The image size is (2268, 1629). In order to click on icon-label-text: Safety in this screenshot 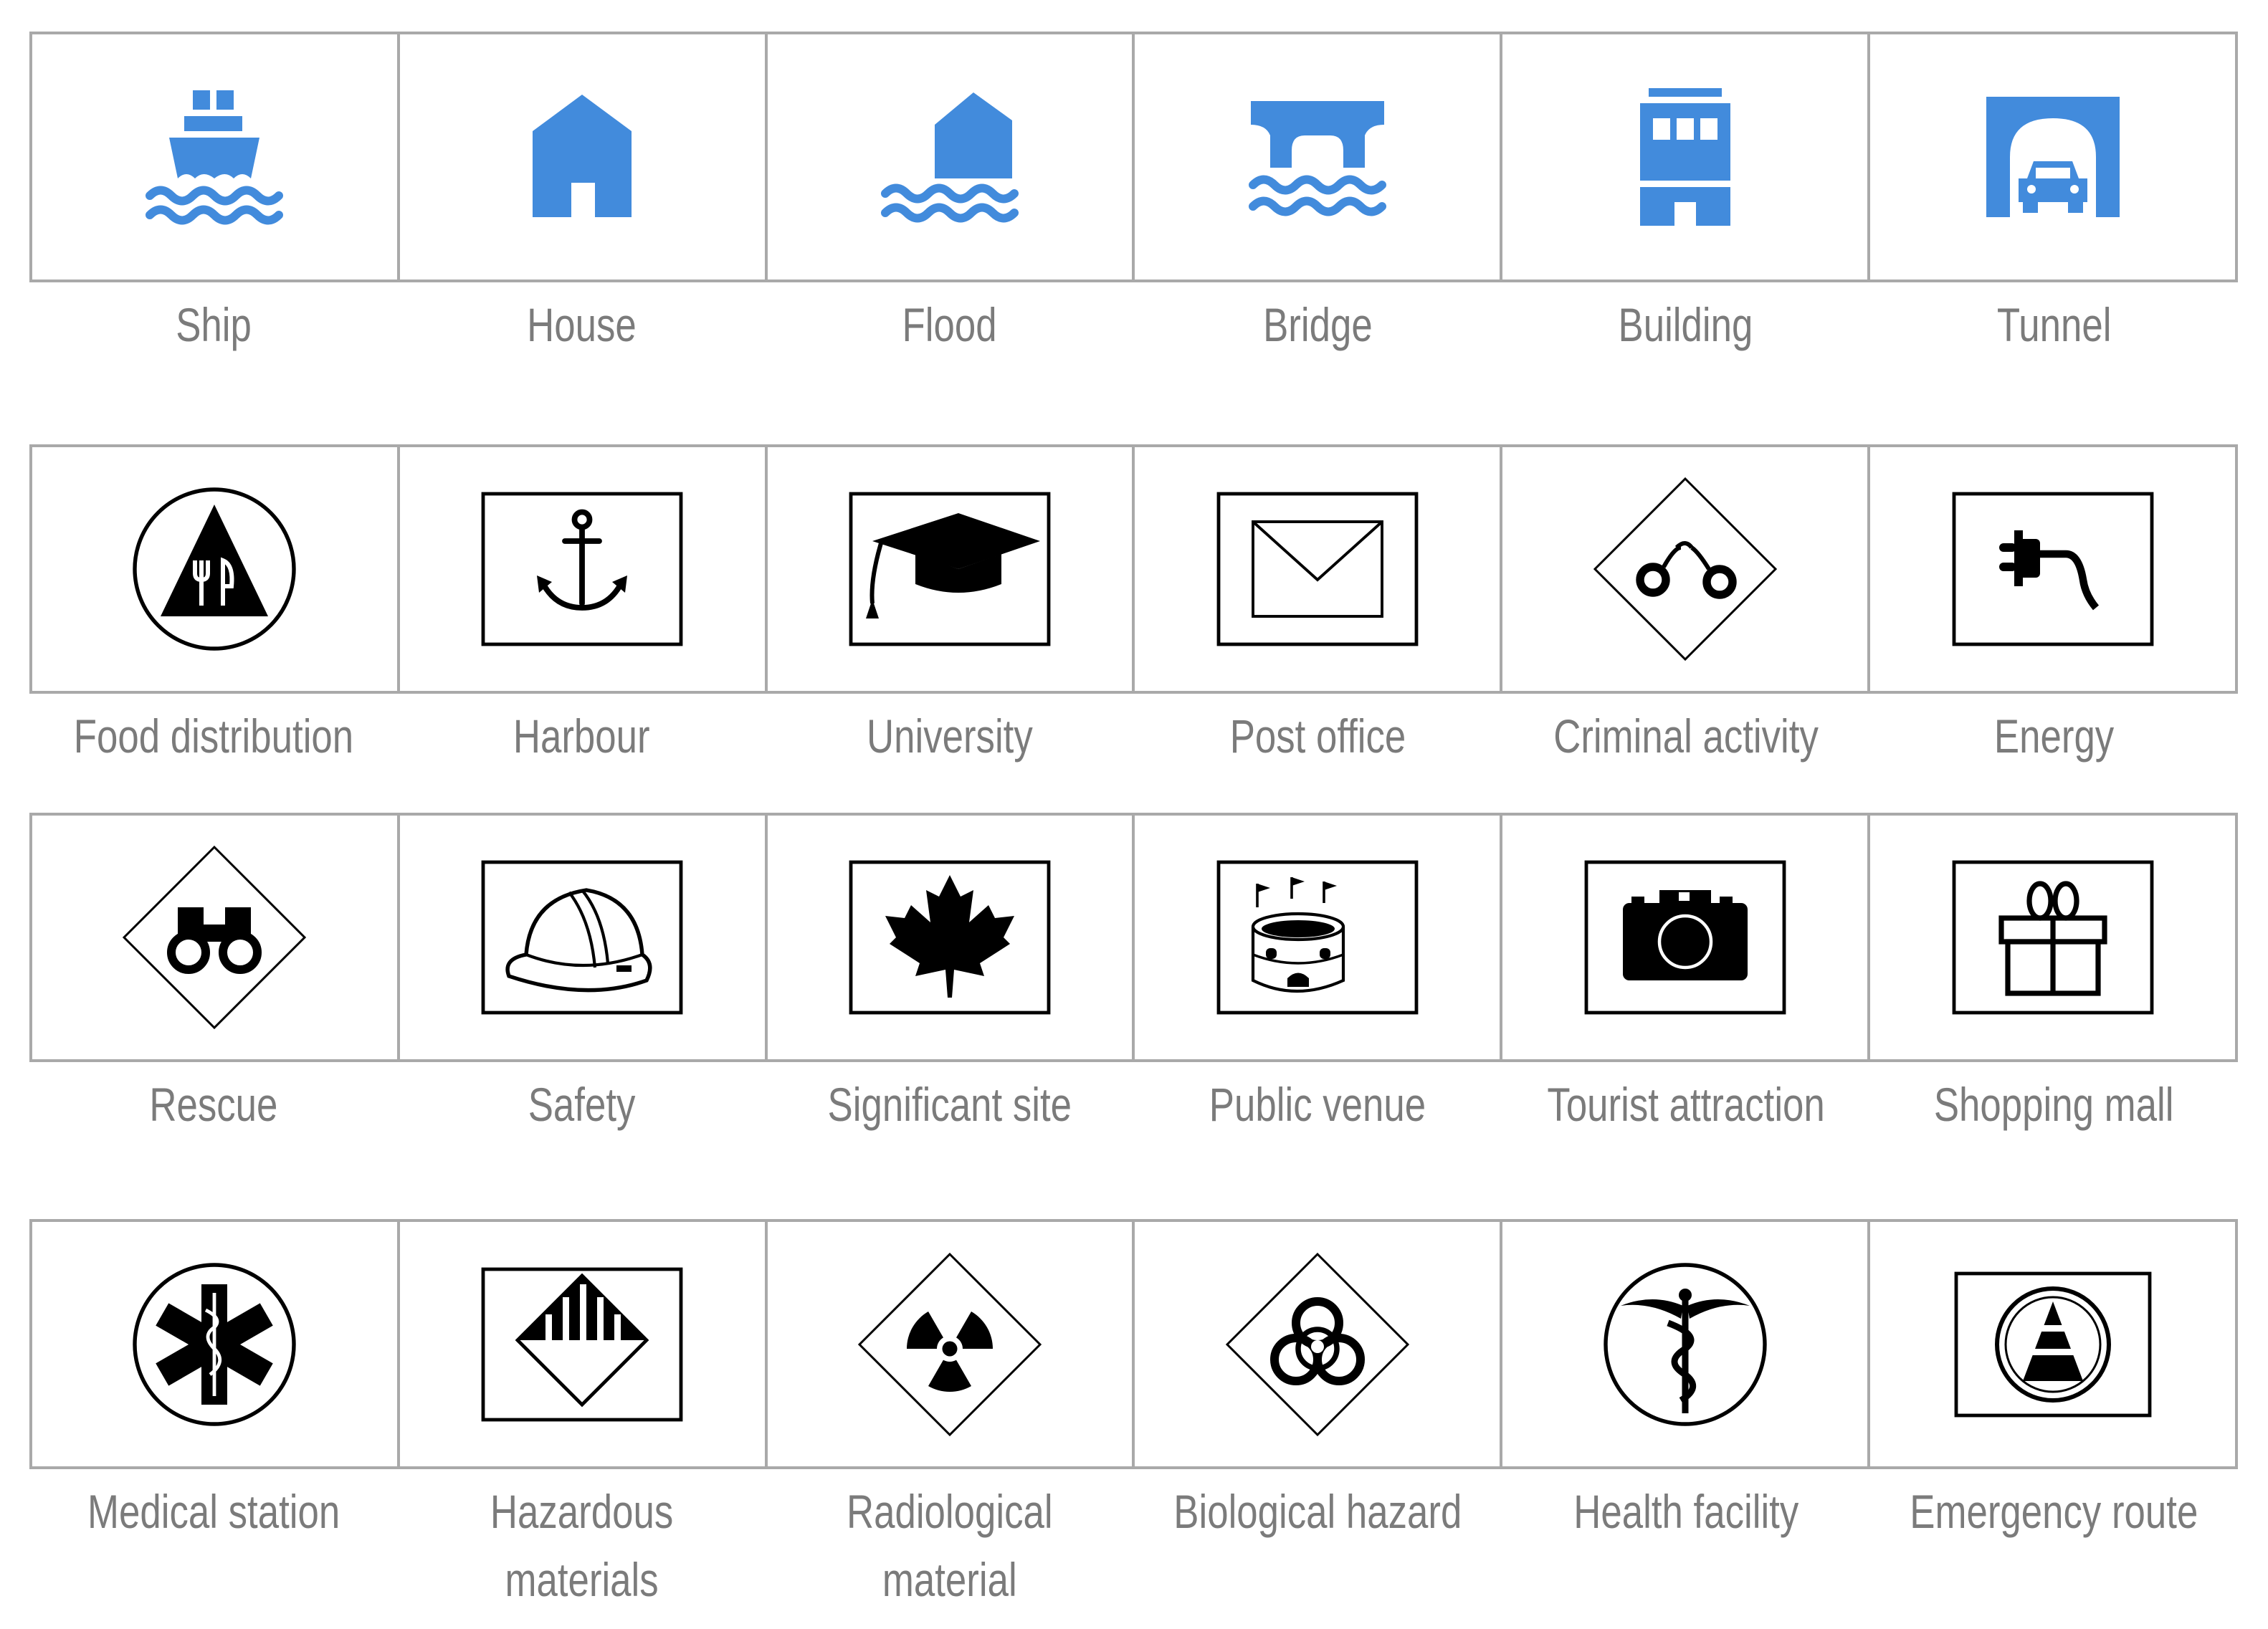, I will do `click(582, 1104)`.